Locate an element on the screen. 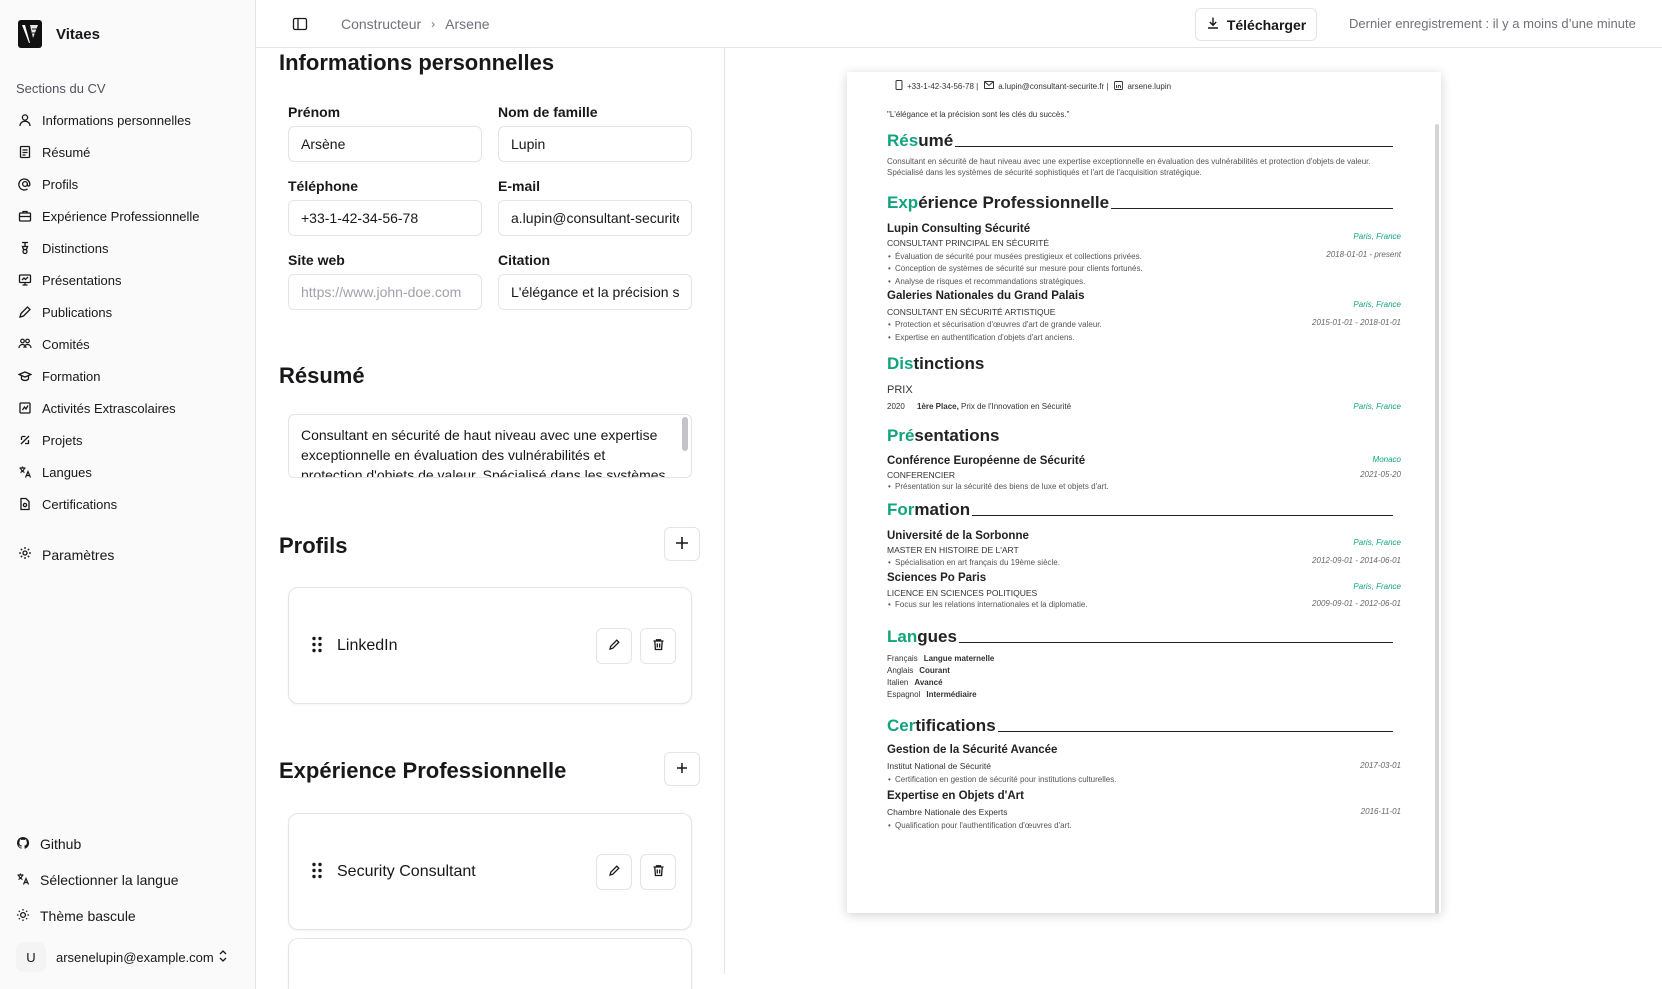 Image resolution: width=1662 pixels, height=989 pixels. resume-presentation-title: Conférence Européenne de Sécurité is located at coordinates (986, 461).